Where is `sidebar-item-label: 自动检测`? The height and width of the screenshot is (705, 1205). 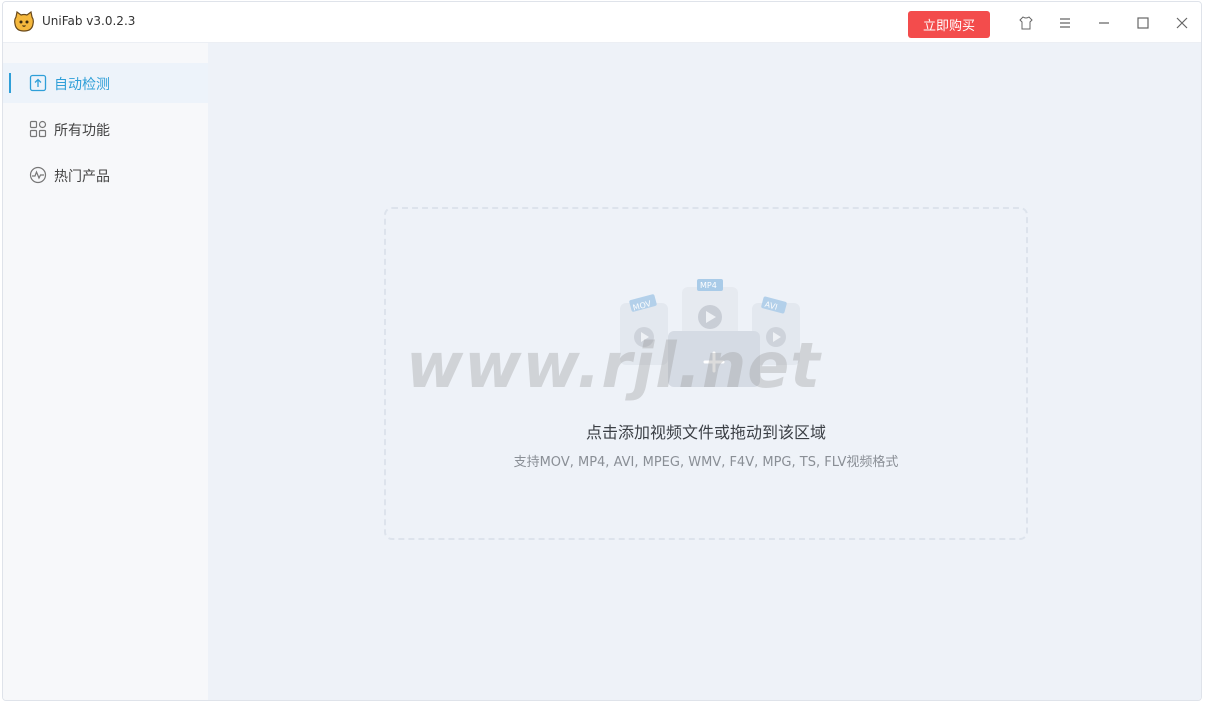 sidebar-item-label: 自动检测 is located at coordinates (82, 85).